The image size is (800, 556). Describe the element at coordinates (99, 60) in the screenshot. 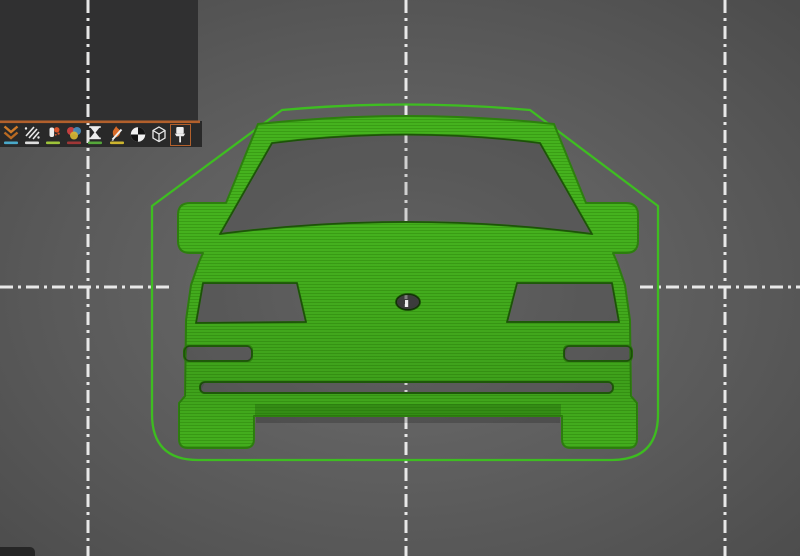

I see `side-panel-collapsed` at that location.